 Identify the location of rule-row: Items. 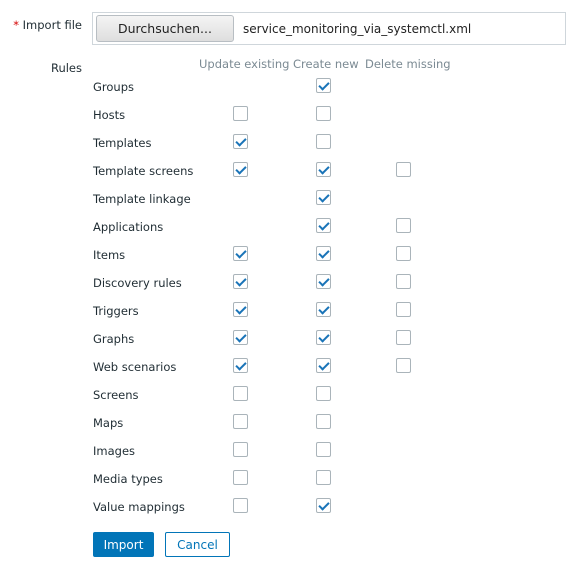
(293, 256).